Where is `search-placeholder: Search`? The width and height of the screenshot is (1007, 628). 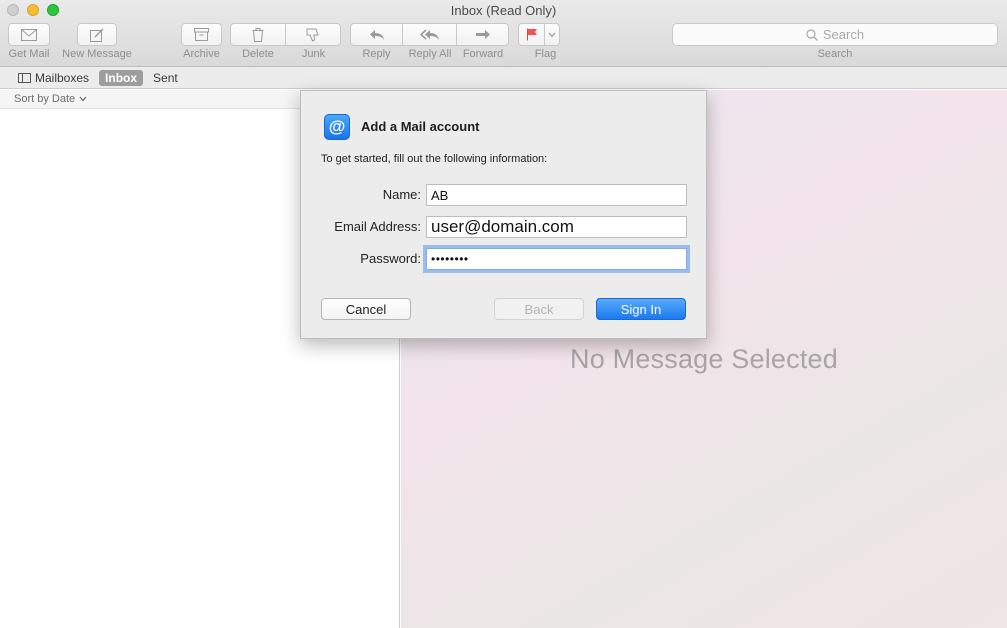
search-placeholder: Search is located at coordinates (843, 34).